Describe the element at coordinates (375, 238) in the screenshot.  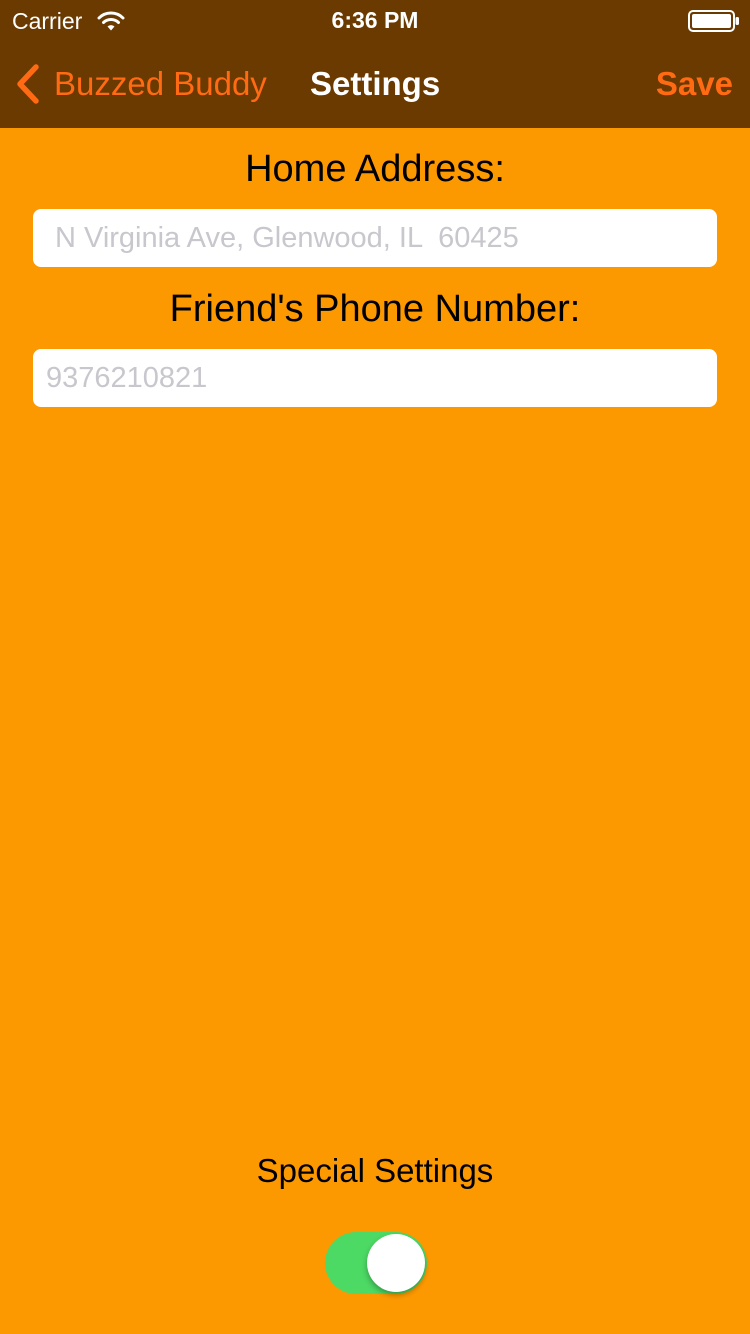
I see `home-address-input` at that location.